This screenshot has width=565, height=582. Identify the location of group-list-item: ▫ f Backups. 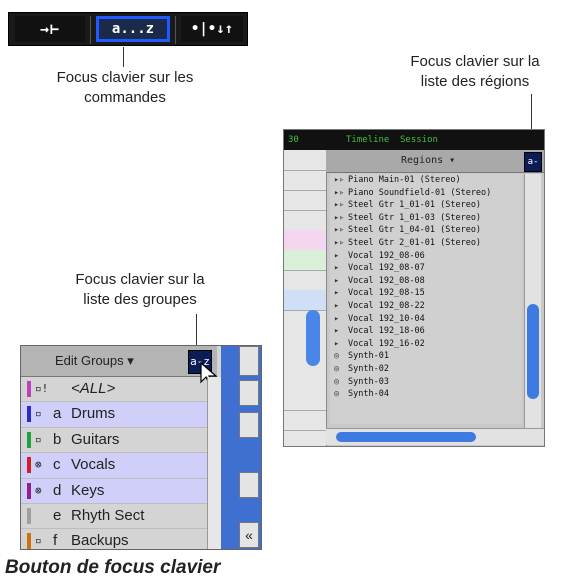
(114, 539).